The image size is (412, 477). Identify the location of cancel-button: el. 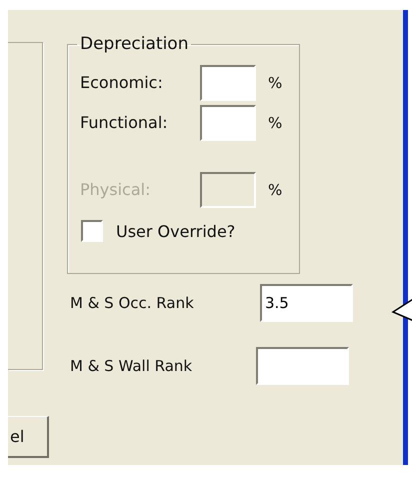
(28, 437).